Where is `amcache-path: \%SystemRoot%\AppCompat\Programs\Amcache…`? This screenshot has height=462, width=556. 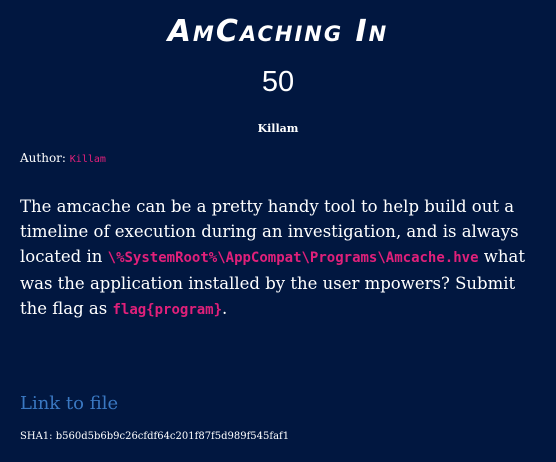 amcache-path: \%SystemRoot%\AppCompat\Programs\Amcache… is located at coordinates (293, 258).